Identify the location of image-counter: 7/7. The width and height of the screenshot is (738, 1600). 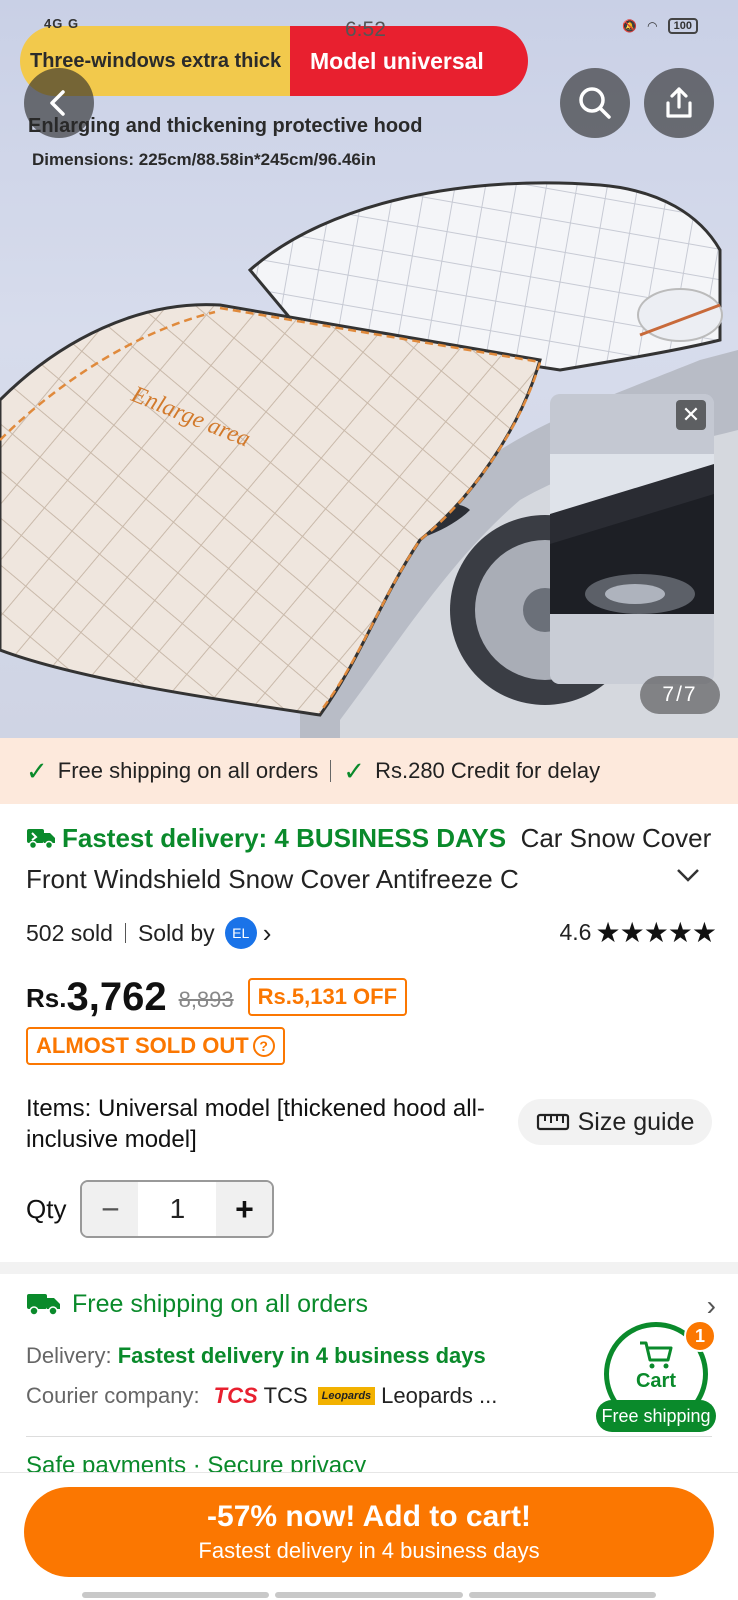
(680, 695).